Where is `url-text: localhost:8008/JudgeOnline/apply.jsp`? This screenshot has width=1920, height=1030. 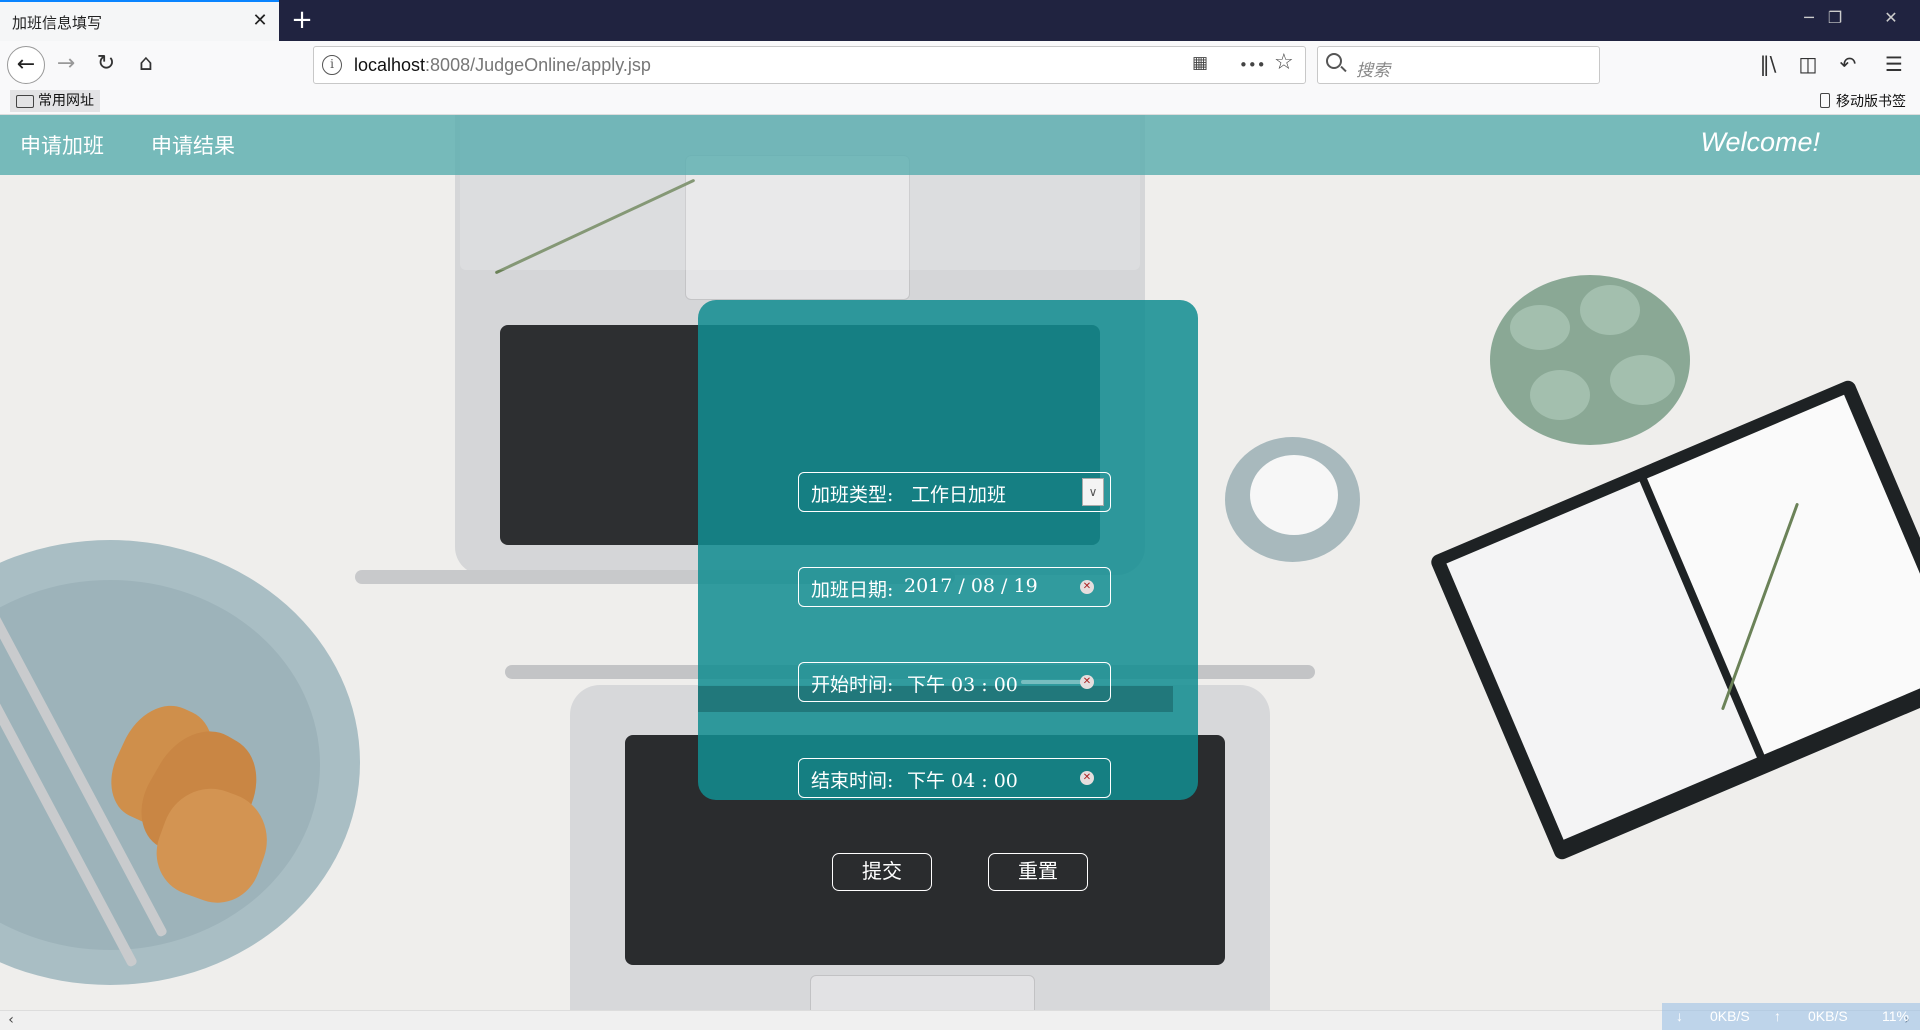
url-text: localhost:8008/JudgeOnline/apply.jsp is located at coordinates (502, 65).